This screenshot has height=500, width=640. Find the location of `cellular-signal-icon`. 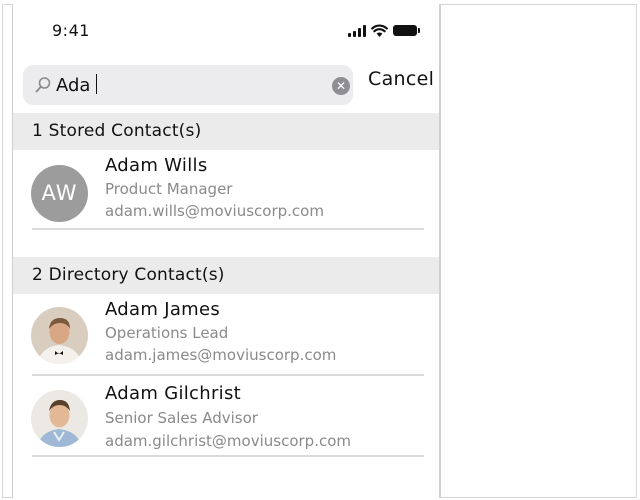

cellular-signal-icon is located at coordinates (357, 30).